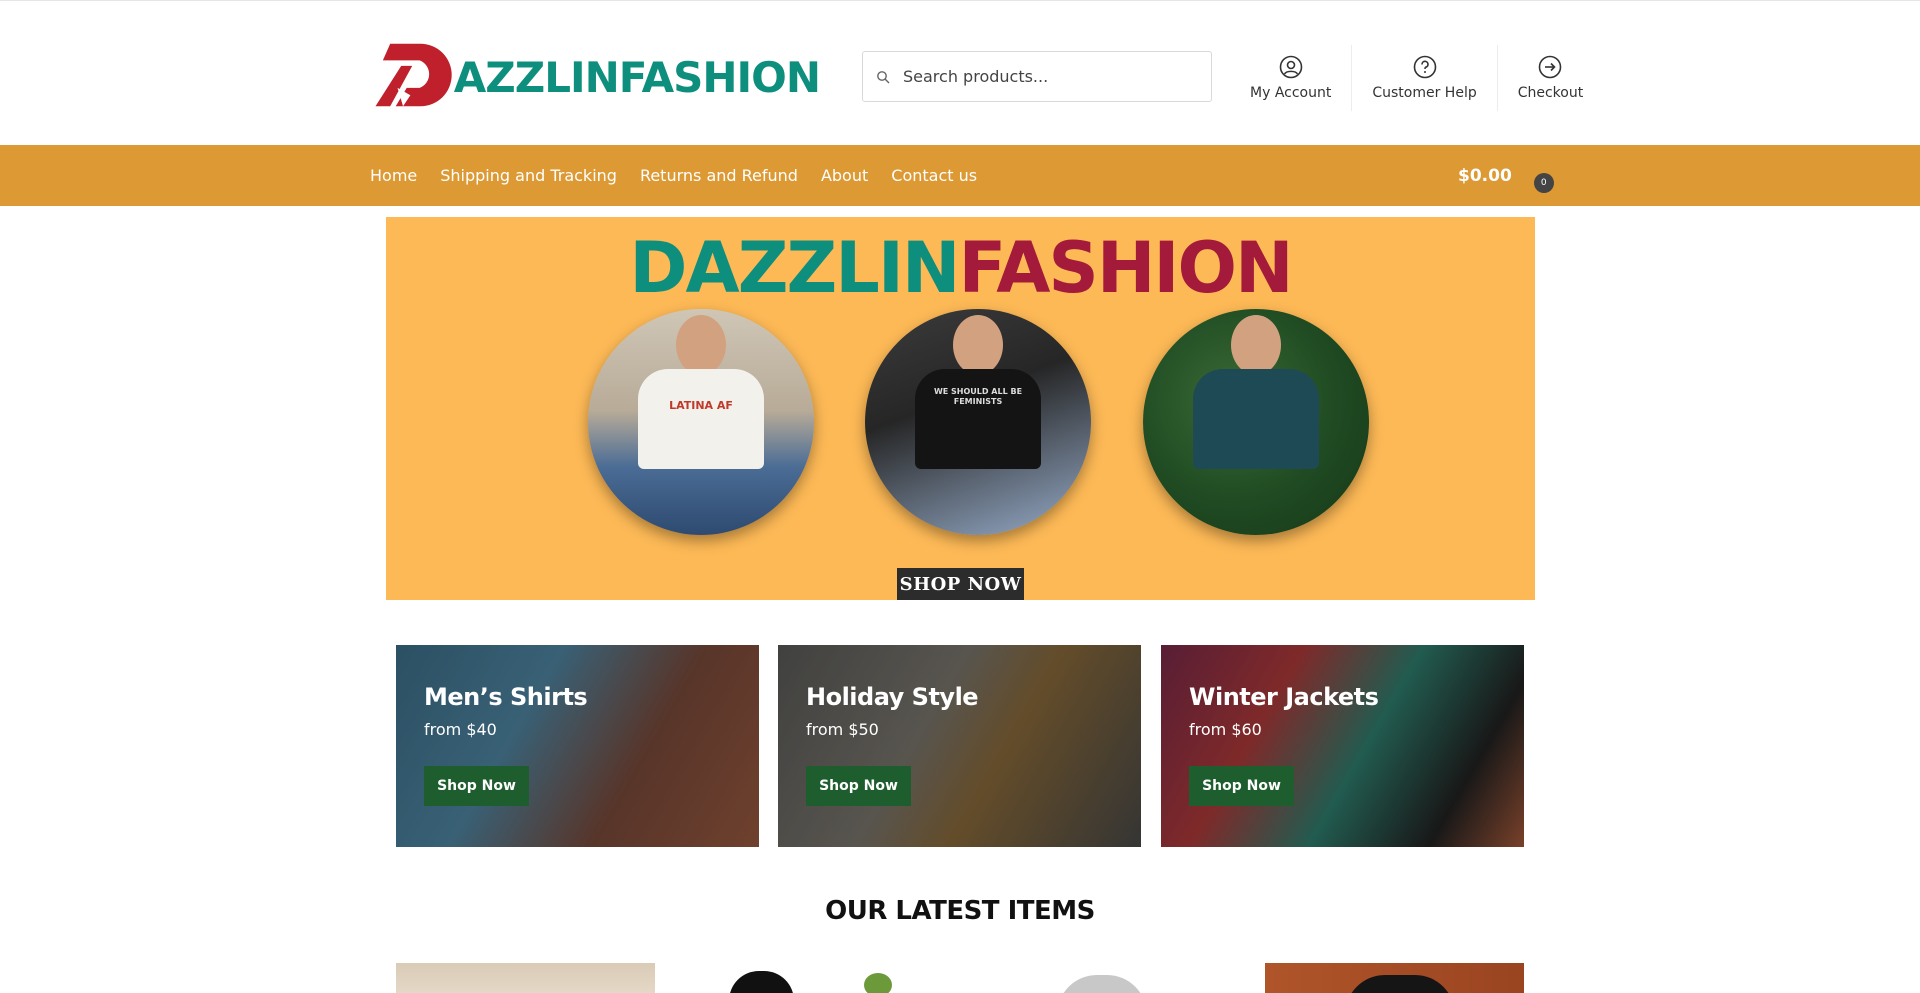 The image size is (1920, 993). I want to click on hero-title-part2: FASHION, so click(1125, 268).